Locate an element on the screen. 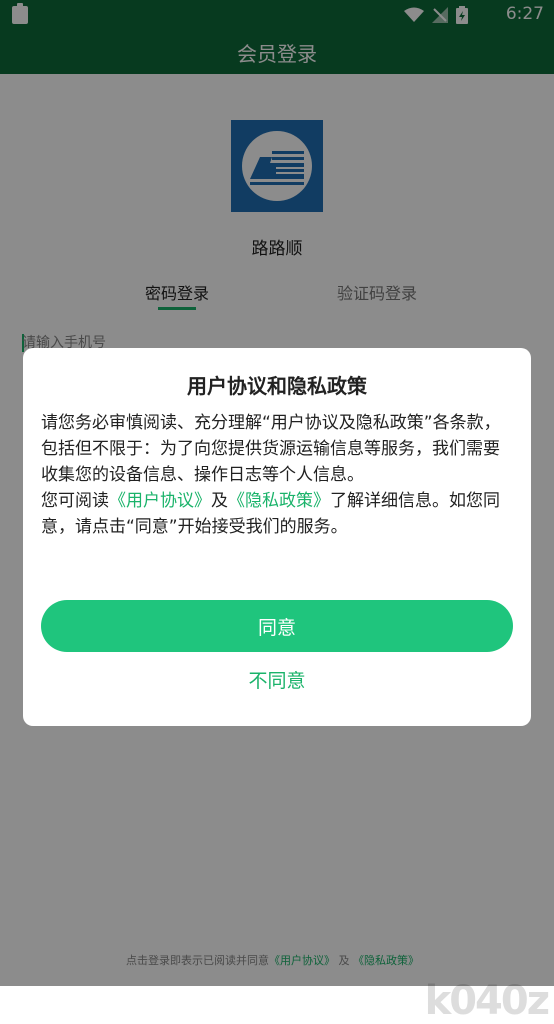 The image size is (554, 1024). dialog-body-text-2: 您可阅读 is located at coordinates (75, 501).